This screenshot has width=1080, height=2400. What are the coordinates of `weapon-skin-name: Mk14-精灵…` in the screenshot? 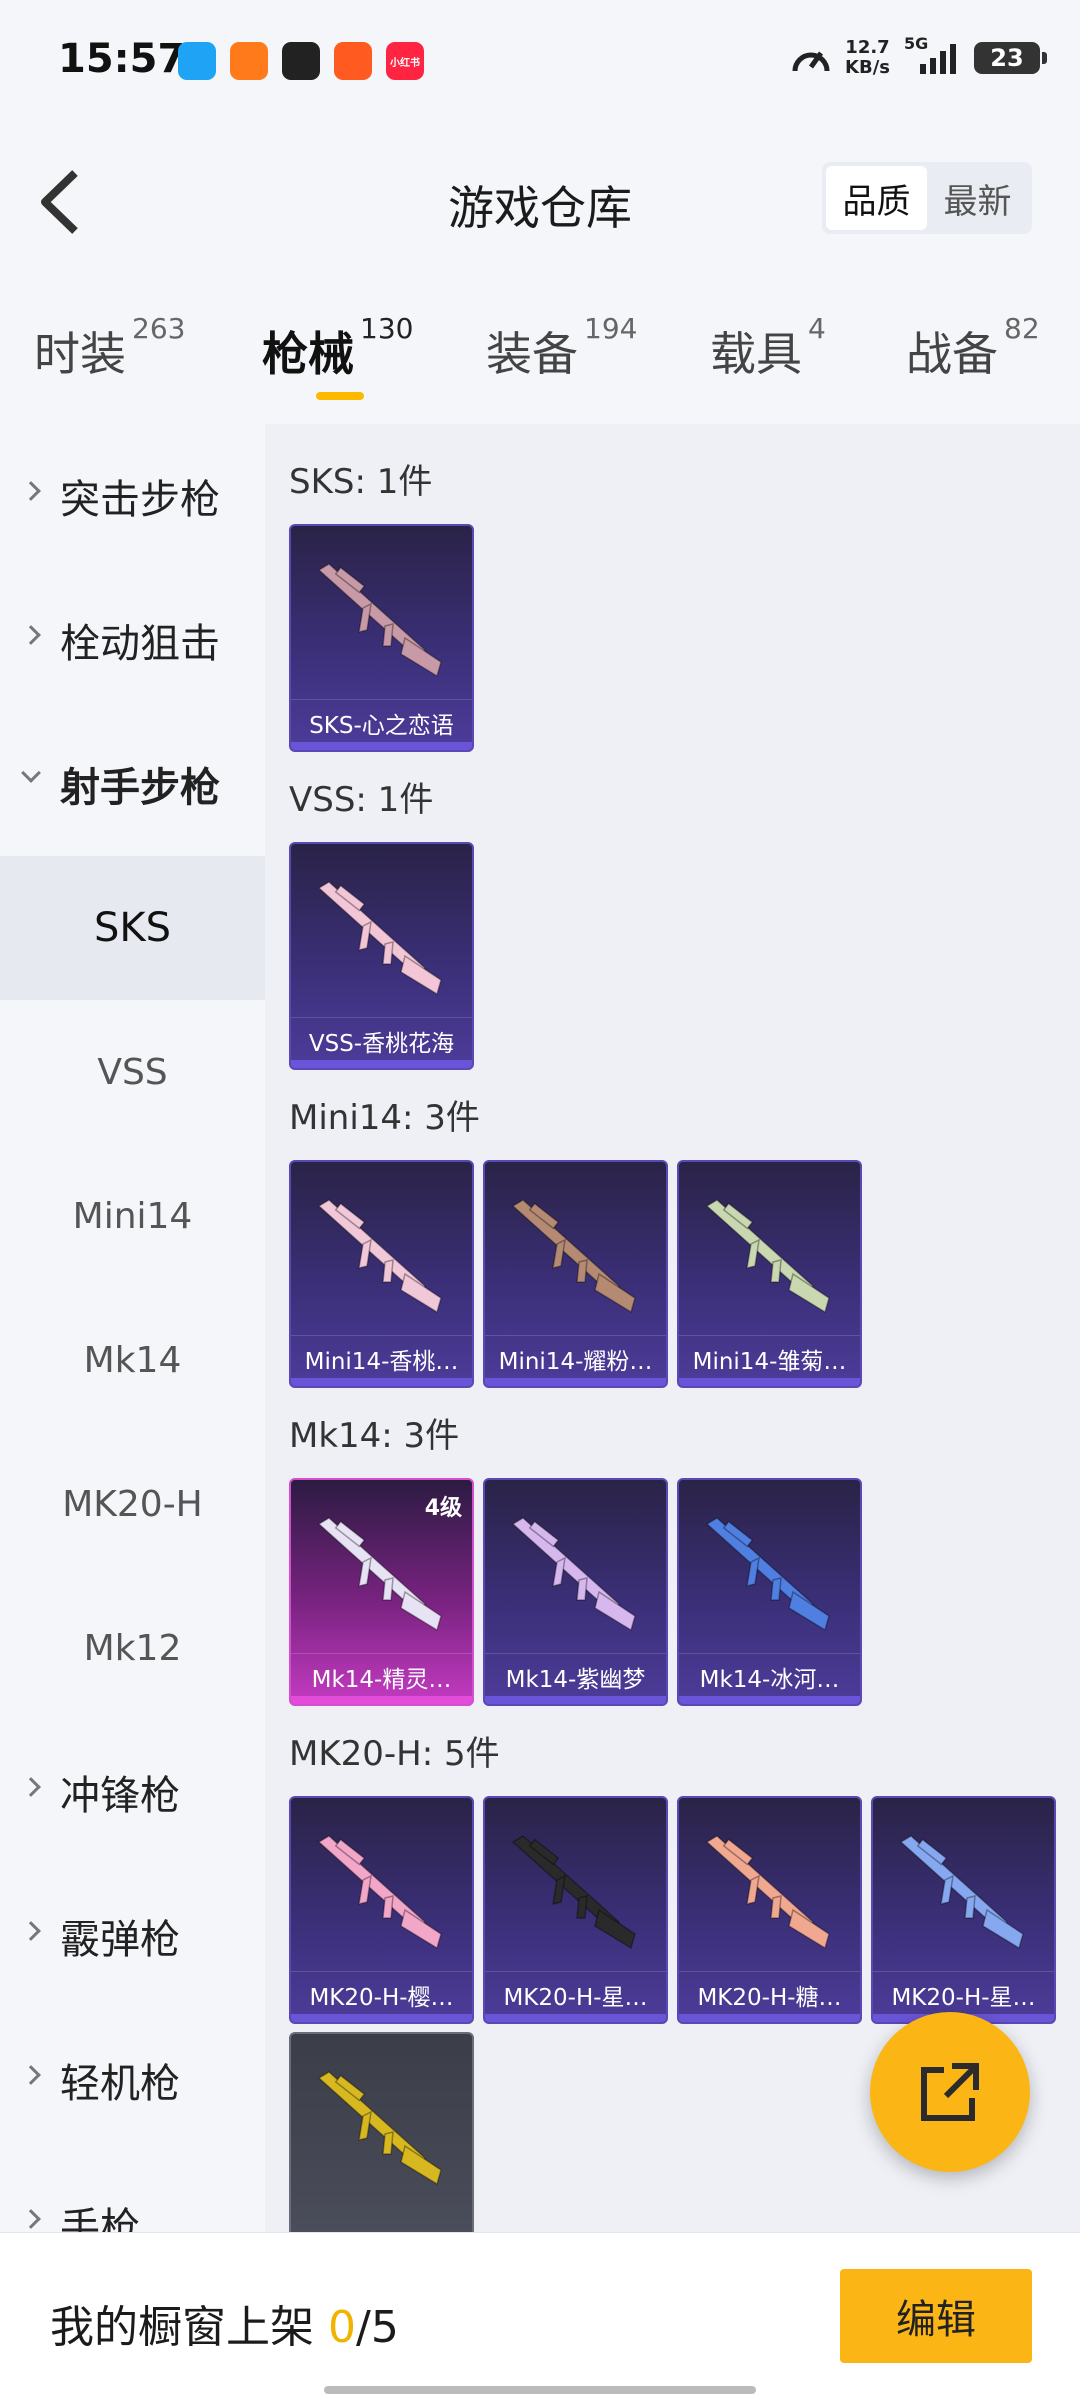 It's located at (381, 1673).